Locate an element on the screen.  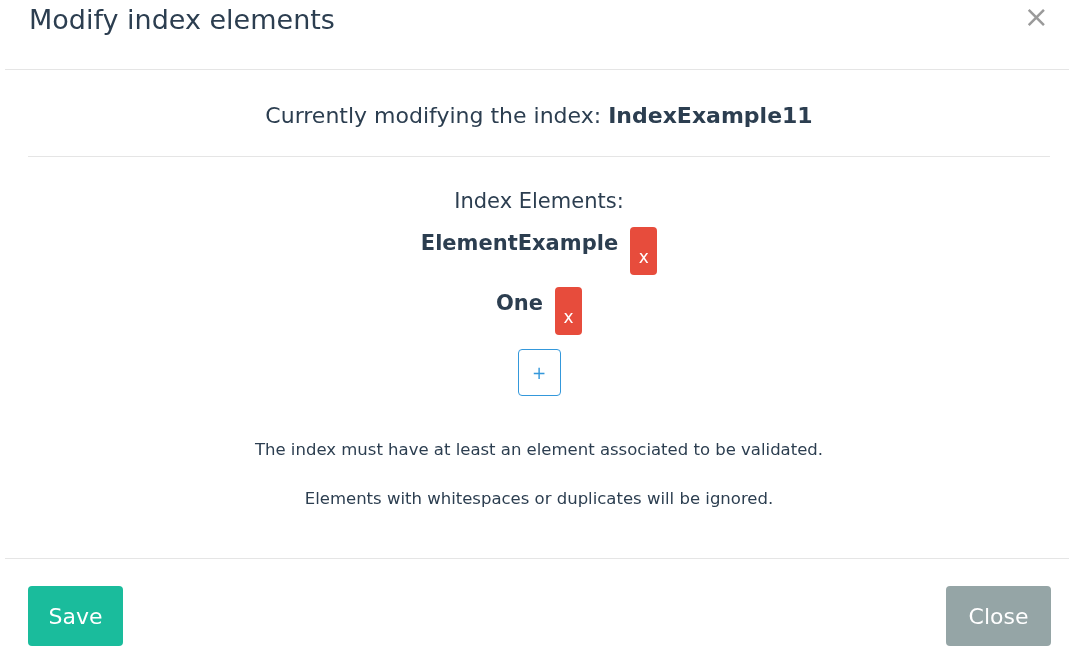
save-button: Save is located at coordinates (75, 616).